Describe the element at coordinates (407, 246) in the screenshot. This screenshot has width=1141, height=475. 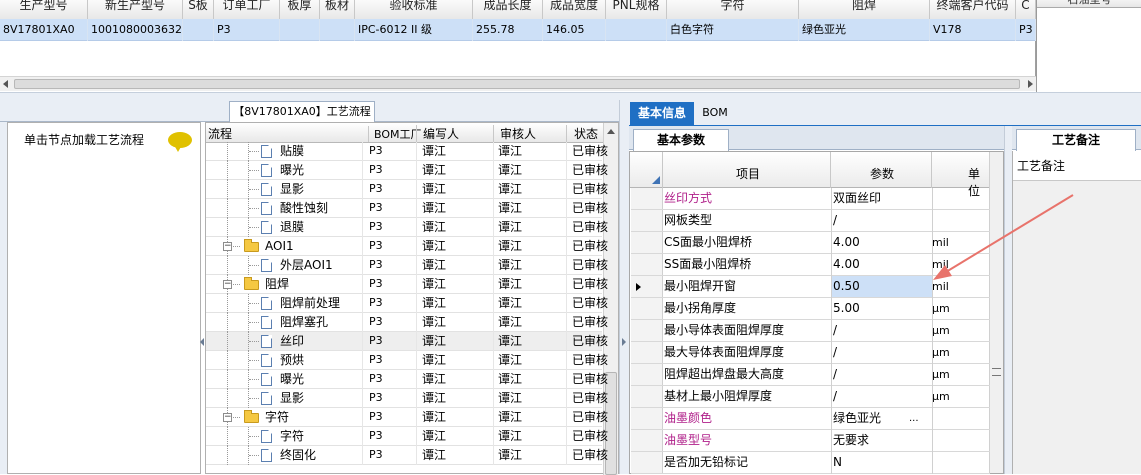
I see `tree-row: − AOI1 P3 谭江 谭江 已审核` at that location.